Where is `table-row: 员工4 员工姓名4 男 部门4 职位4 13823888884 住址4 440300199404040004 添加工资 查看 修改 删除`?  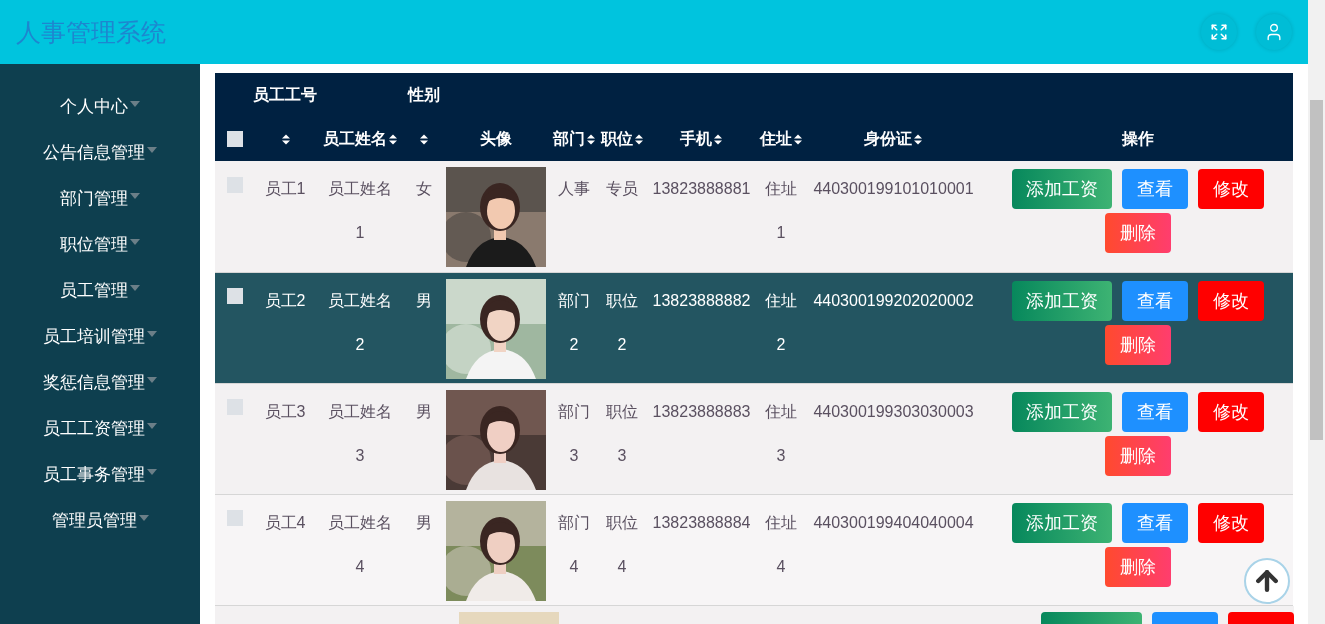
table-row: 员工4 员工姓名4 男 部门4 职位4 13823888884 住址4 440300199404040004 添加工资 查看 修改 删除 is located at coordinates (754, 549).